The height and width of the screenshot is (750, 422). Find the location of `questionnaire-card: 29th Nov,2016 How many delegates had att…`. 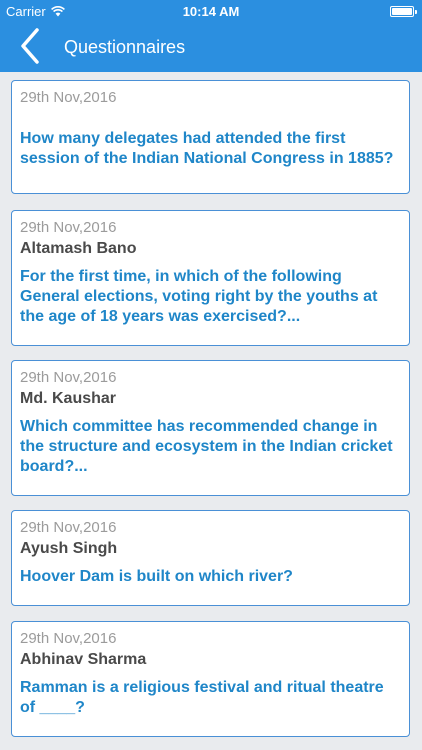

questionnaire-card: 29th Nov,2016 How many delegates had att… is located at coordinates (210, 137).